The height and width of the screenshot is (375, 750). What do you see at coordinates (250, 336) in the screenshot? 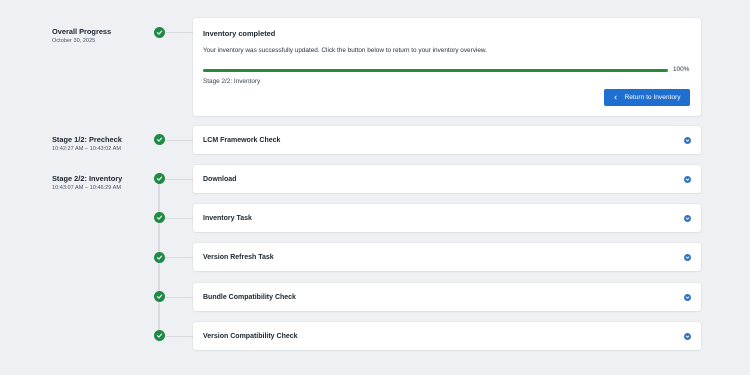
I see `task-label: Version Compatibility Check` at bounding box center [250, 336].